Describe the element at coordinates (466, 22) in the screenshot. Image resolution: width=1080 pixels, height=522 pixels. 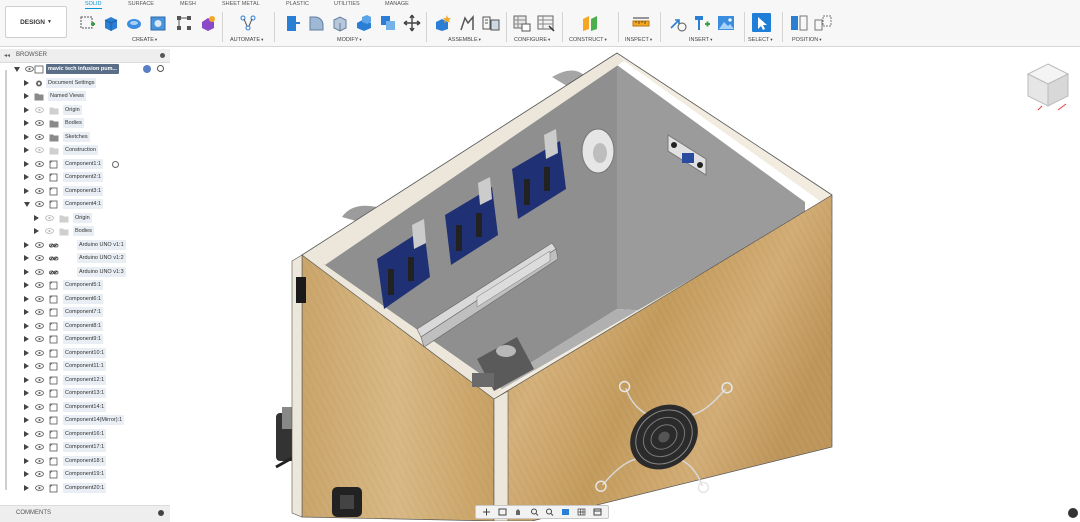
I see `joint-icon` at that location.